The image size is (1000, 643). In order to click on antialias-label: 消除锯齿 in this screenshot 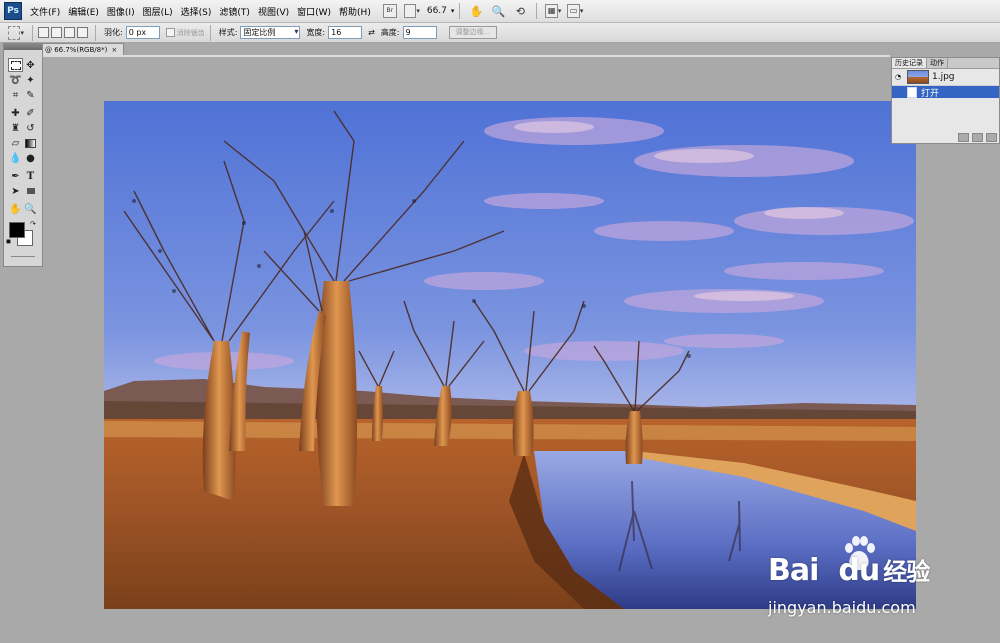, I will do `click(190, 32)`.